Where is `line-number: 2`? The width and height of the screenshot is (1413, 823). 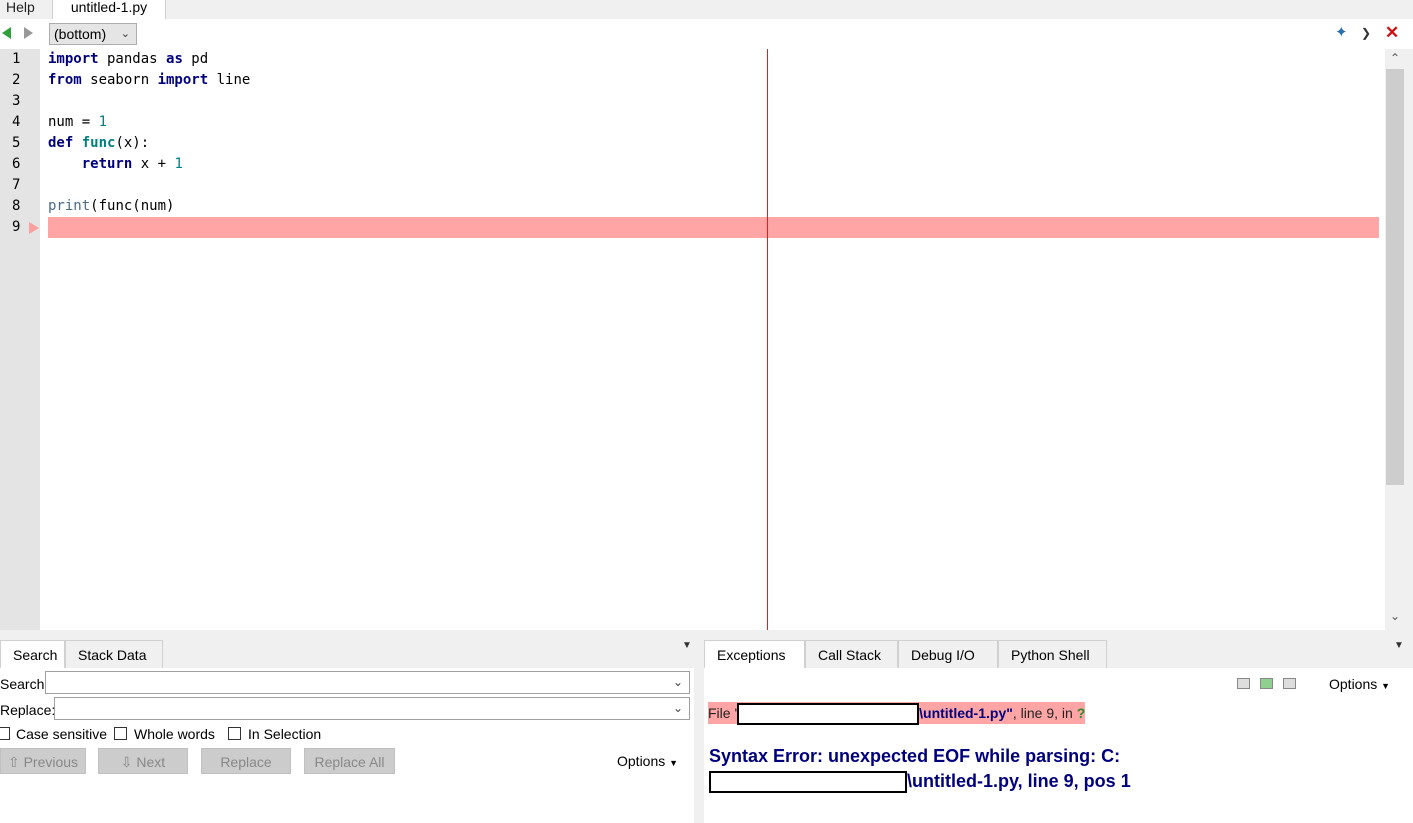 line-number: 2 is located at coordinates (16, 80).